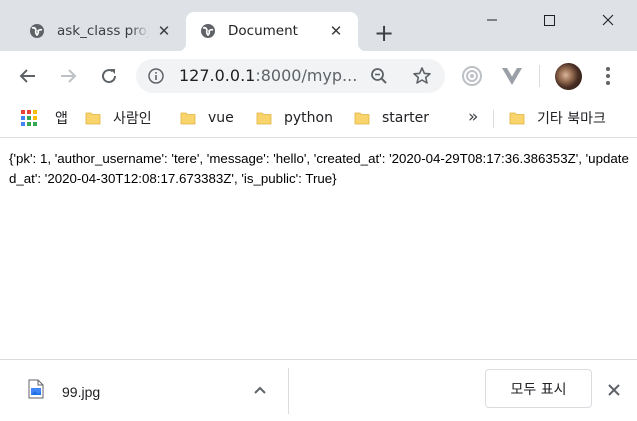 The height and width of the screenshot is (421, 637). I want to click on bookmark-starter: starter, so click(391, 118).